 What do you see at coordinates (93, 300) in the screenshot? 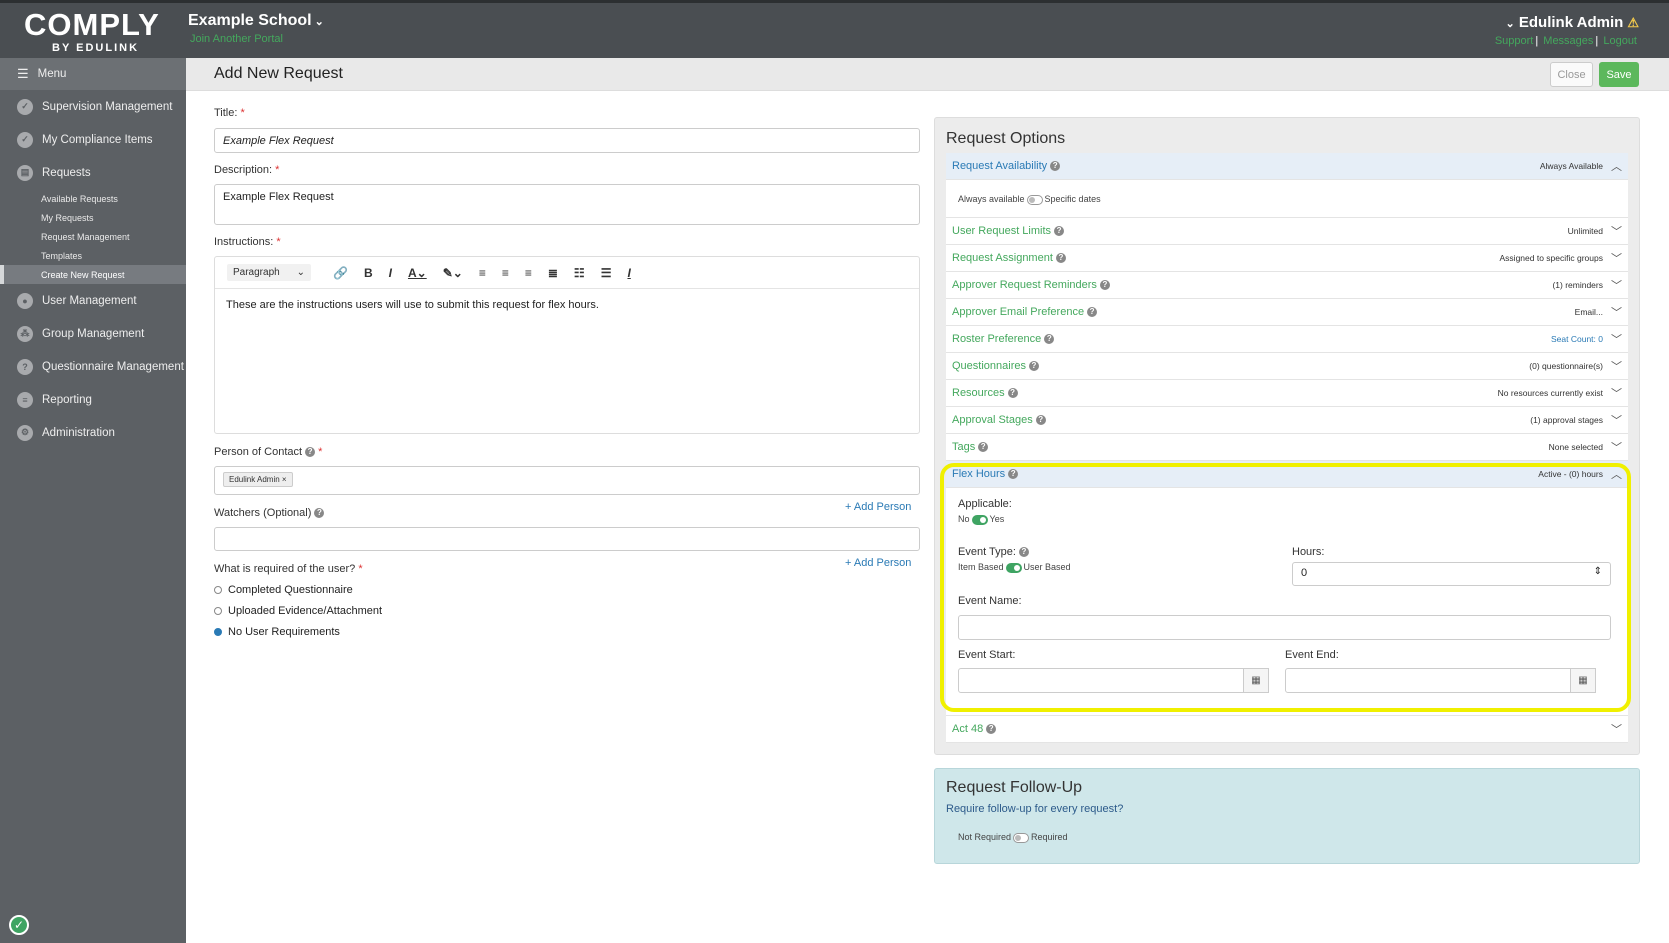
I see `sidebar-item-user-management: ● User Management` at bounding box center [93, 300].